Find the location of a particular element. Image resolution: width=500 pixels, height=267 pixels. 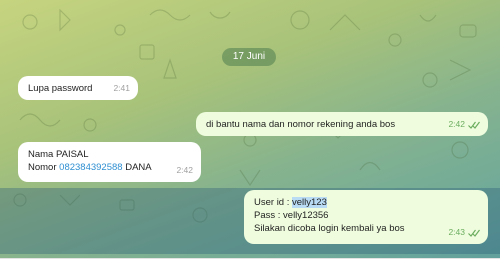

message-text: DANA is located at coordinates (137, 167).